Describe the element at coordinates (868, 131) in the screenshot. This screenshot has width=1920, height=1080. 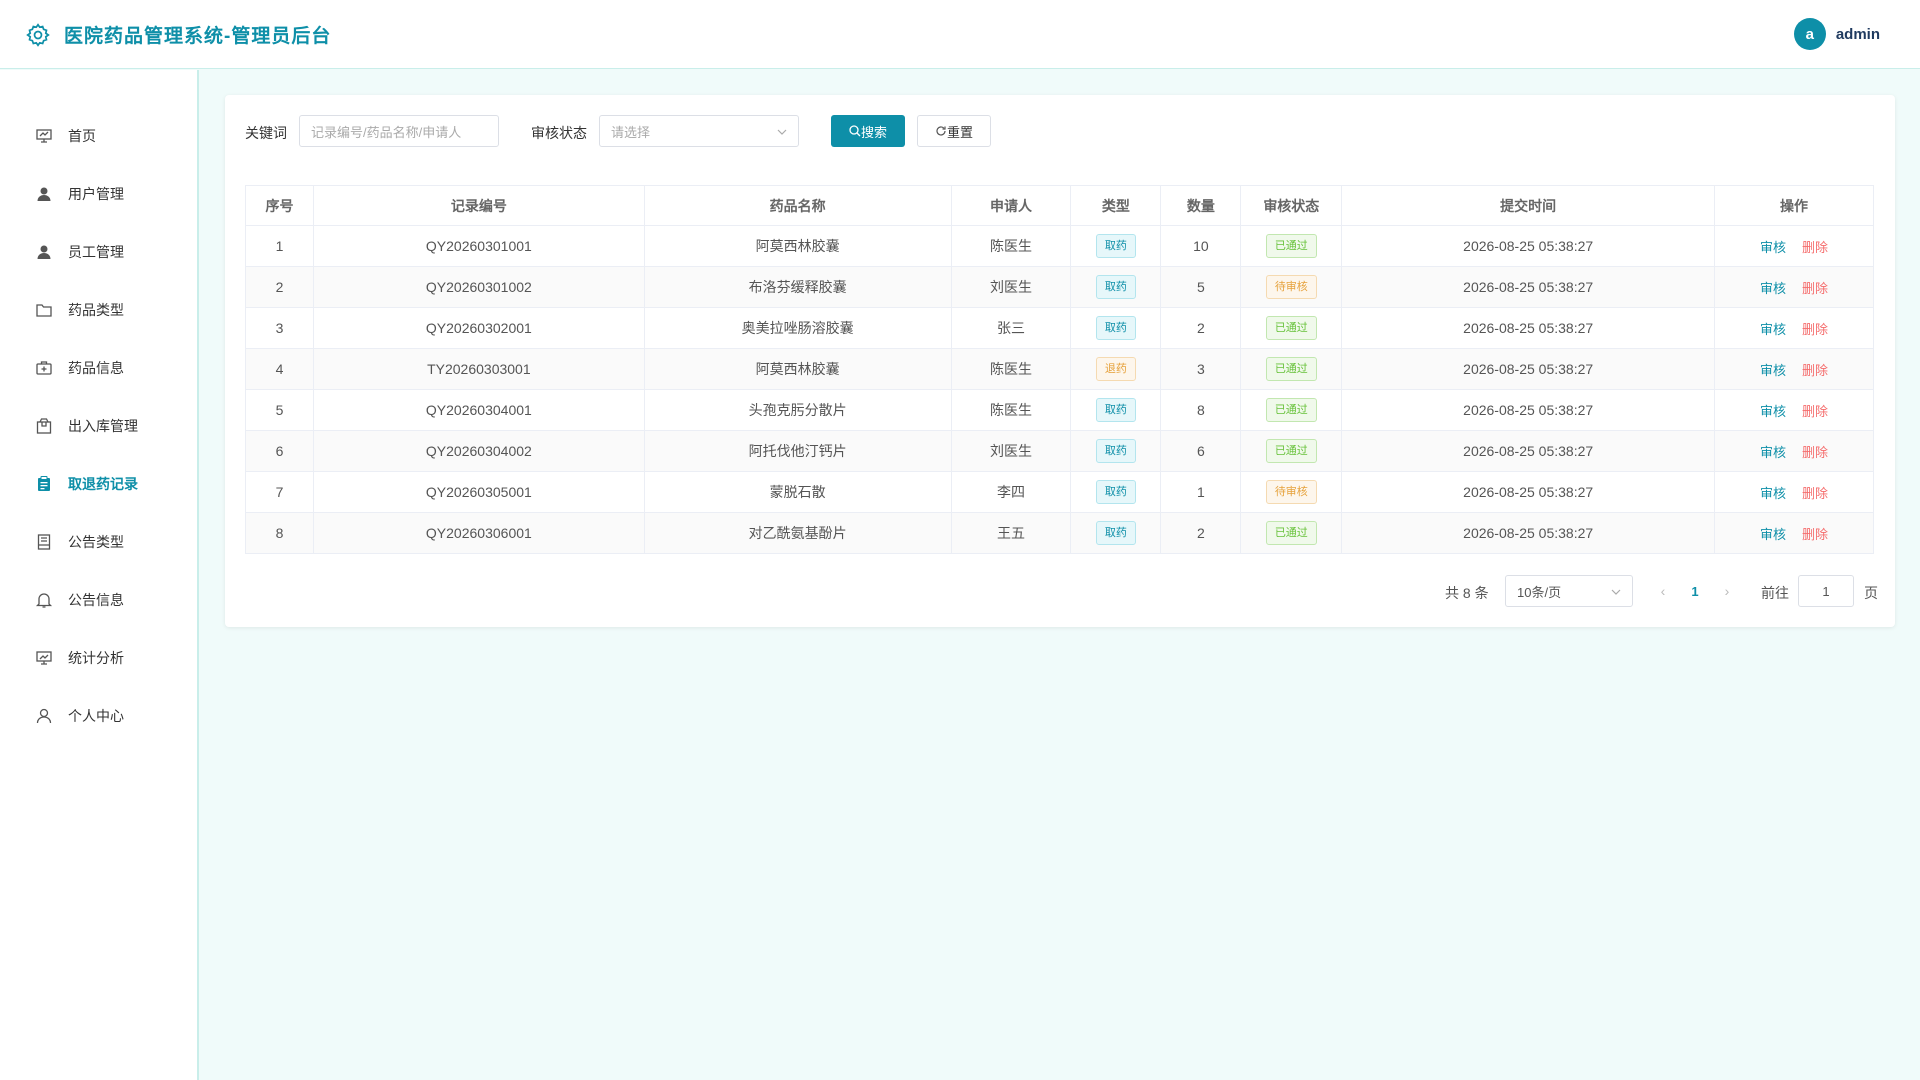
I see `search-button: 搜索` at that location.